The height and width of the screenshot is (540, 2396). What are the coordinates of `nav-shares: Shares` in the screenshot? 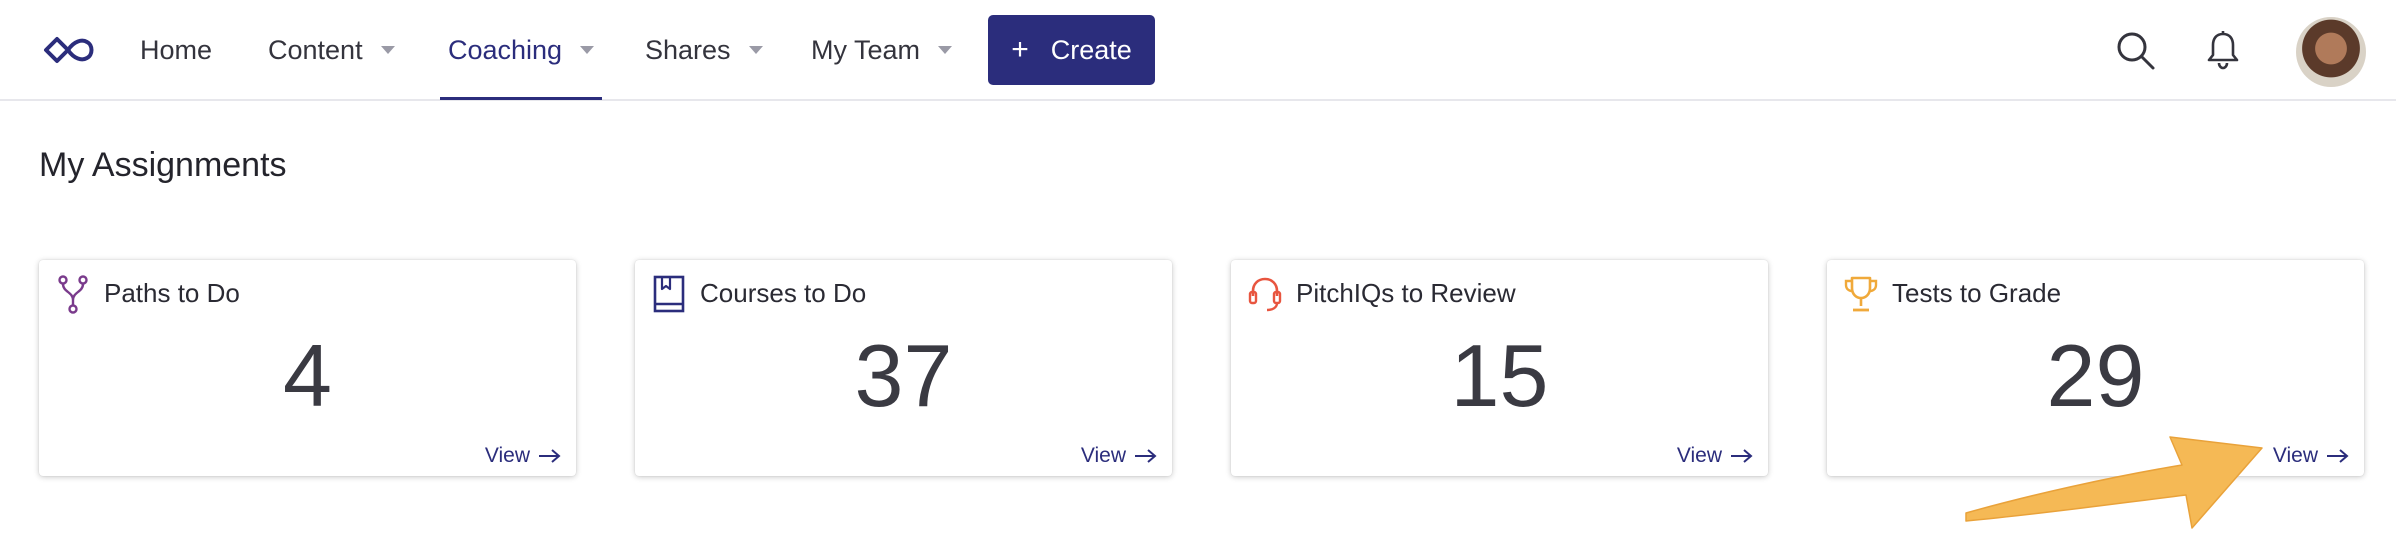 It's located at (704, 50).